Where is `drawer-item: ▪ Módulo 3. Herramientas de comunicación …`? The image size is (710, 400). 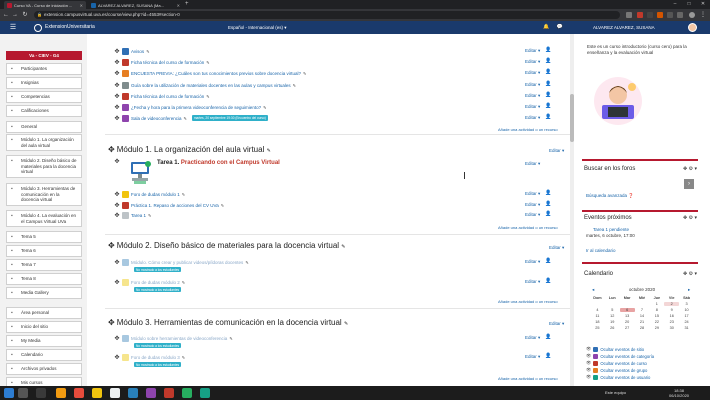
drawer-item: ▪ Módulo 3. Herramientas de comunicación … is located at coordinates (44, 194).